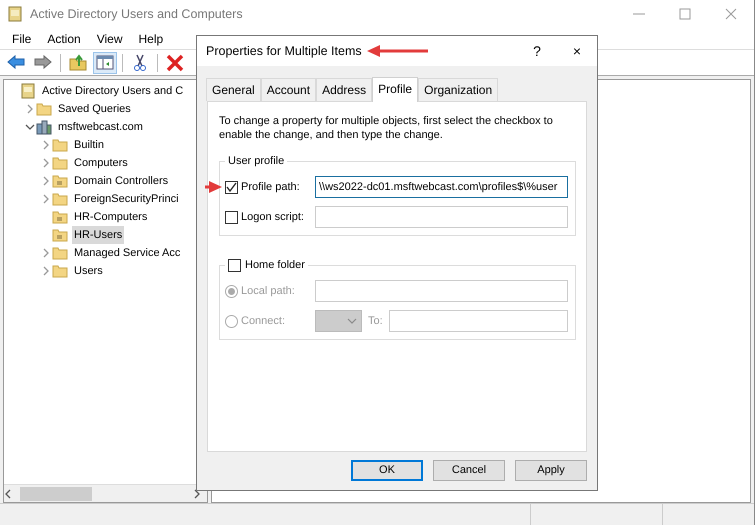  Describe the element at coordinates (94, 109) in the screenshot. I see `tree-item: Saved Queries` at that location.